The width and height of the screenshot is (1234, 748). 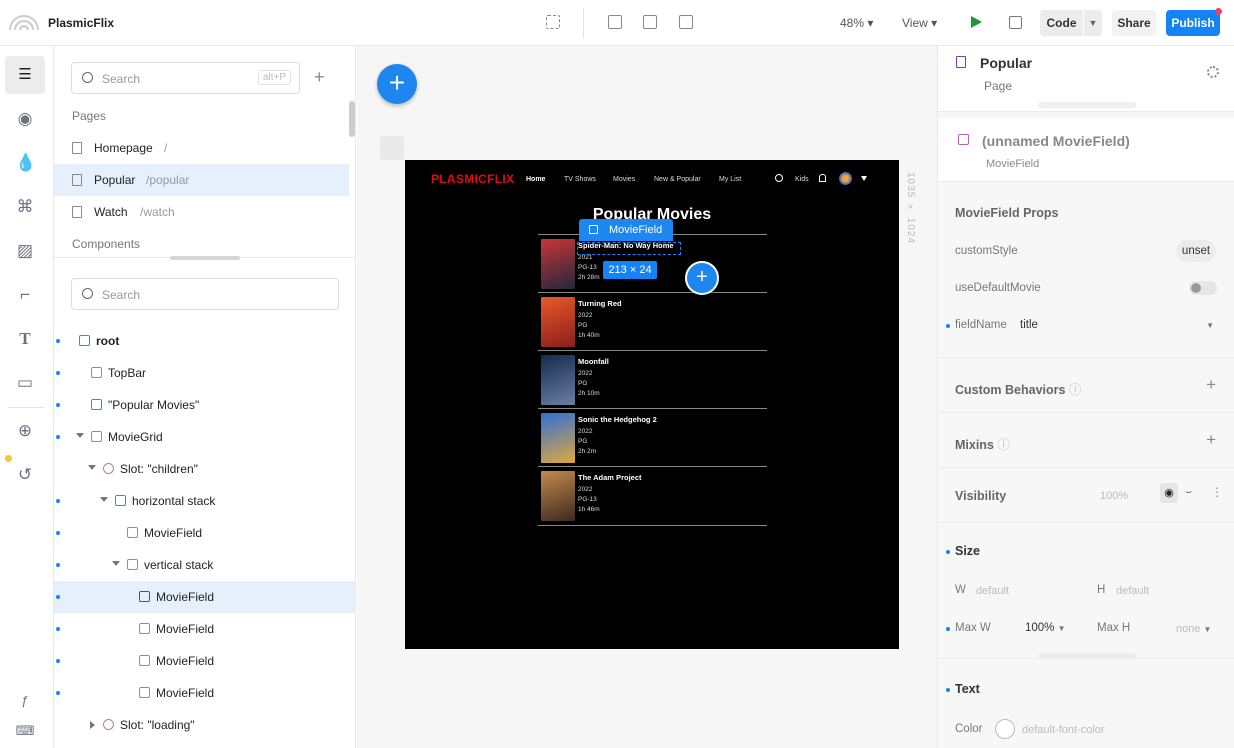 What do you see at coordinates (25, 475) in the screenshot?
I see `history-icon: ↺` at bounding box center [25, 475].